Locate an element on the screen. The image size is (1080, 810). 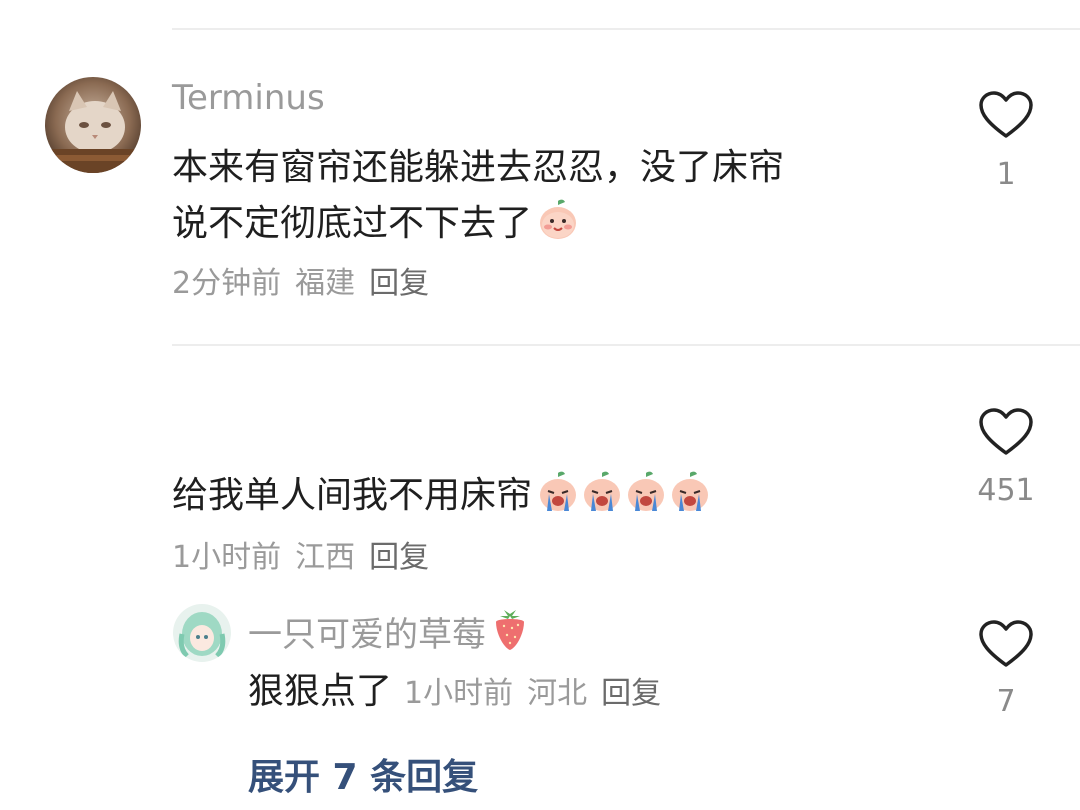
reply-text: 狠狠点了 is located at coordinates (320, 691).